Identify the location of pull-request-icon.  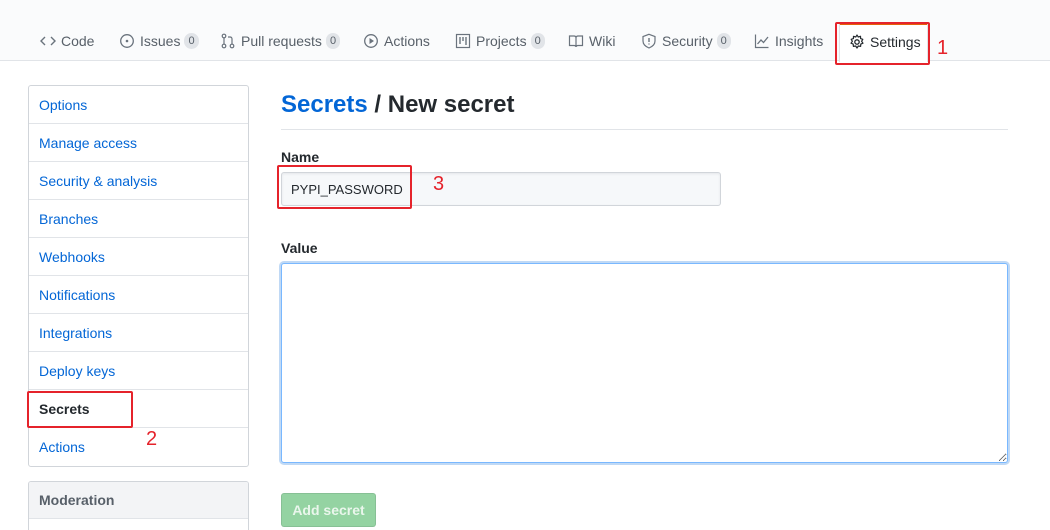
(228, 41).